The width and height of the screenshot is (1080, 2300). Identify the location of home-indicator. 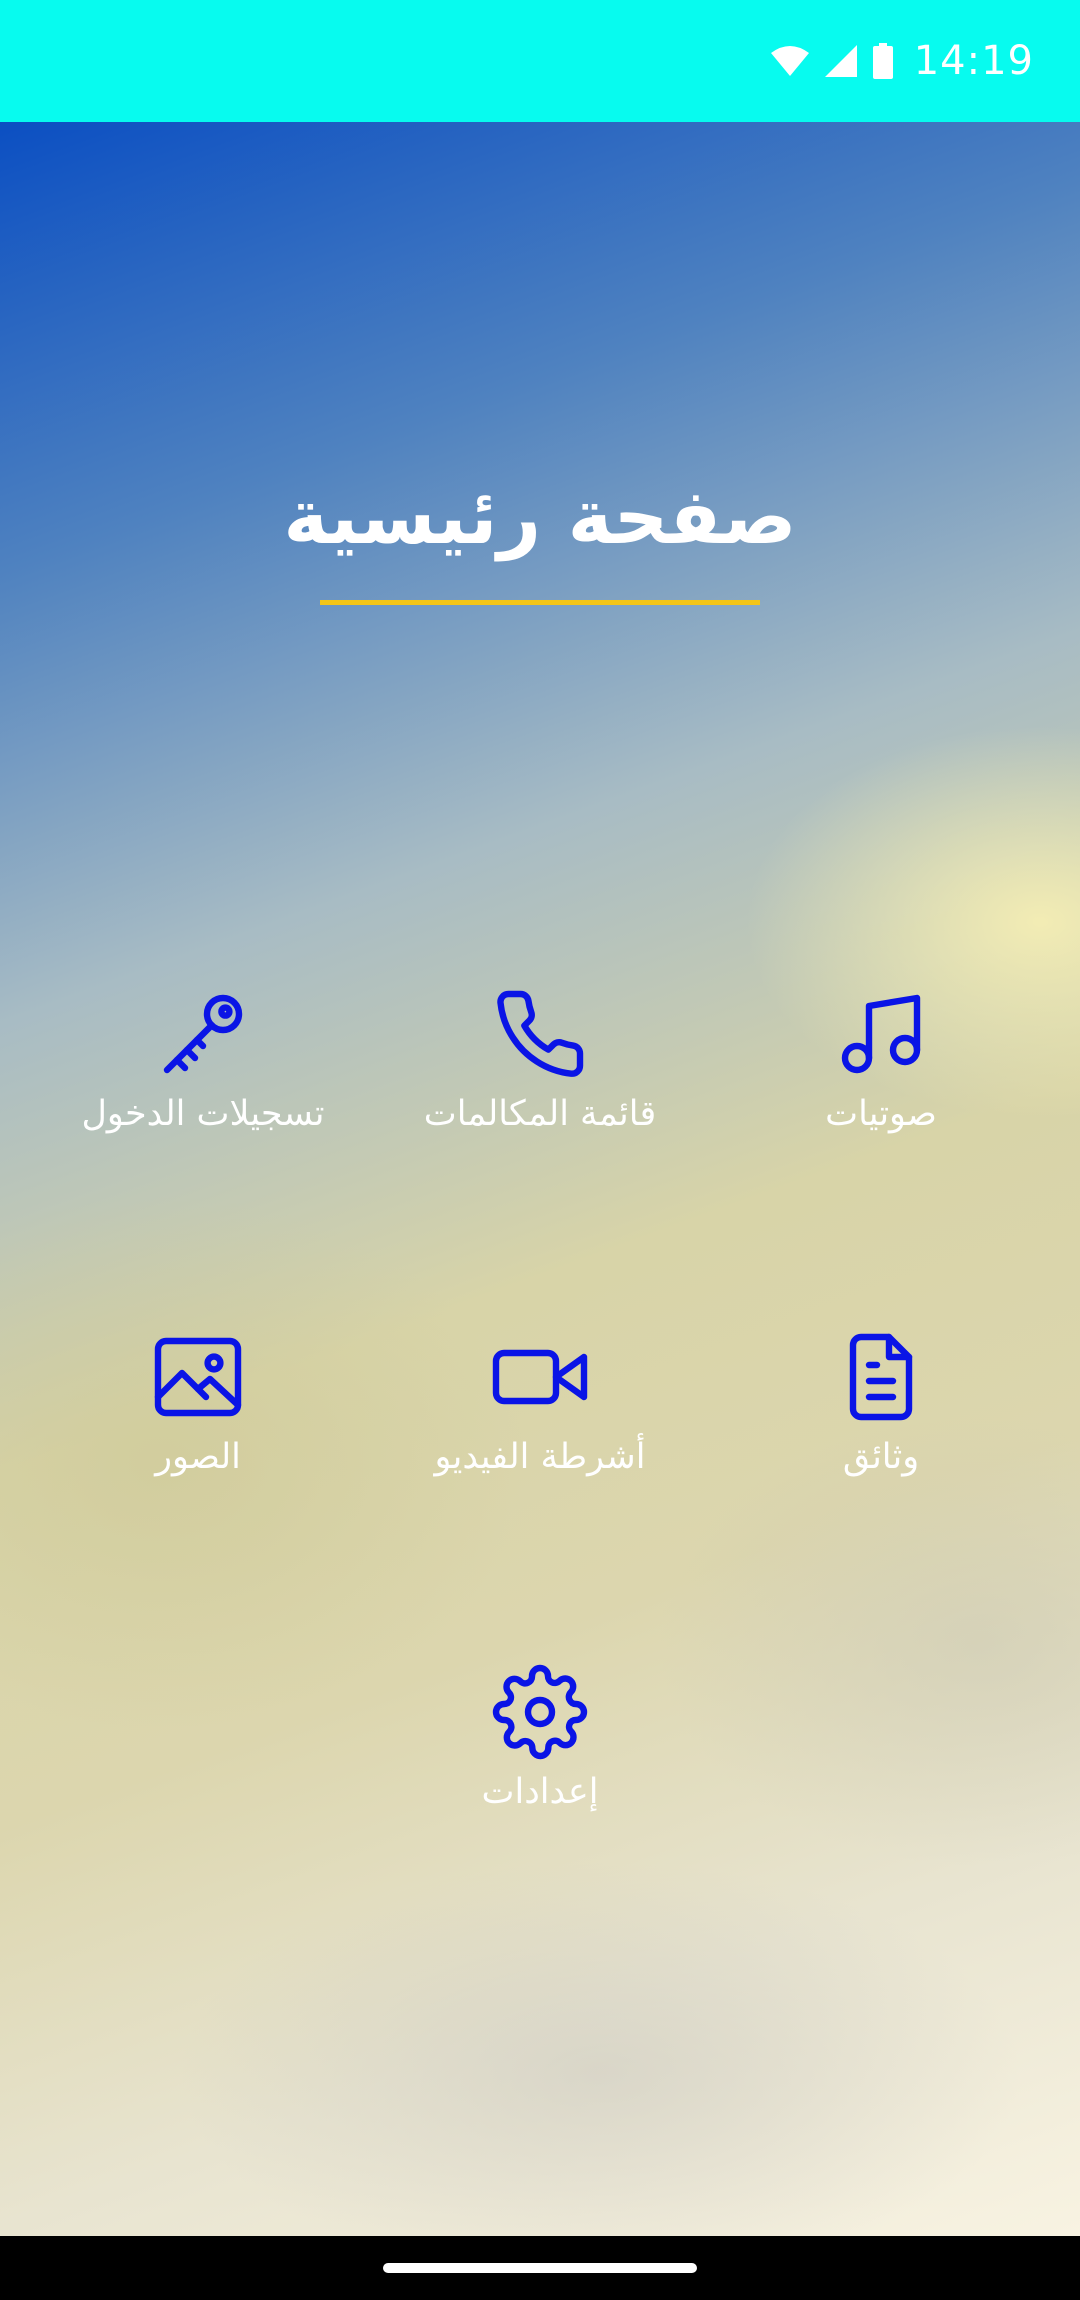
(540, 2268).